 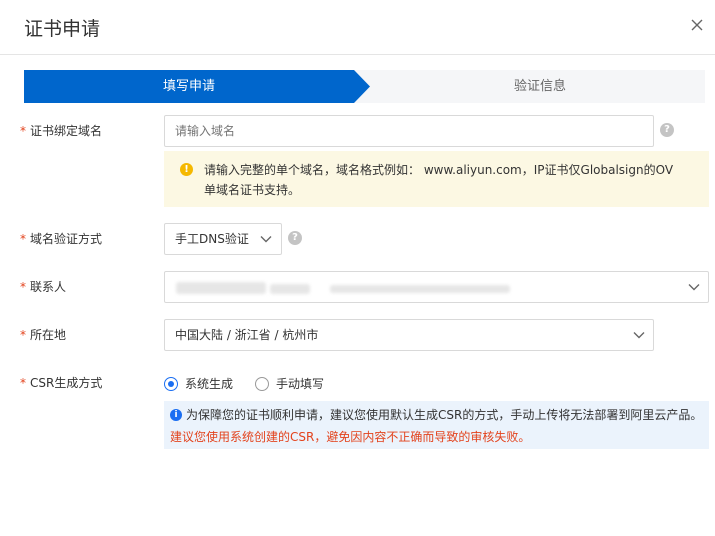 I want to click on step-fill-application: 填写申请, so click(x=188, y=86).